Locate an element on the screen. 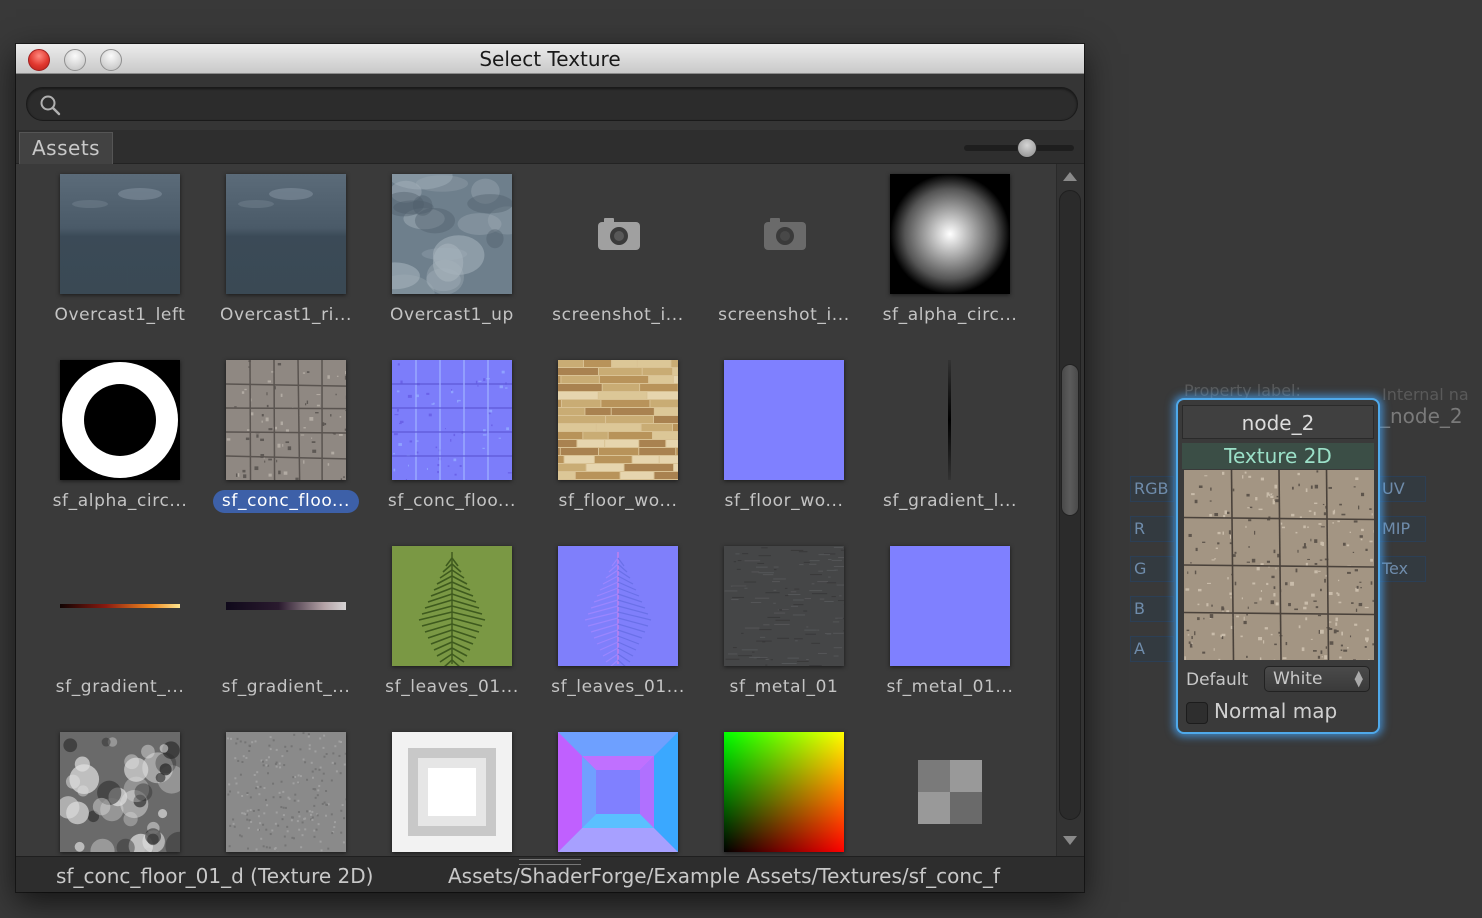 Image resolution: width=1482 pixels, height=918 pixels. node-type-header: Texture 2D is located at coordinates (1278, 456).